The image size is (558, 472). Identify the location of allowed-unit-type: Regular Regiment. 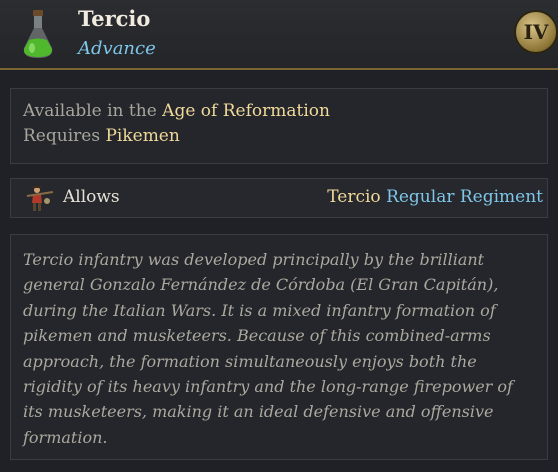
(464, 197).